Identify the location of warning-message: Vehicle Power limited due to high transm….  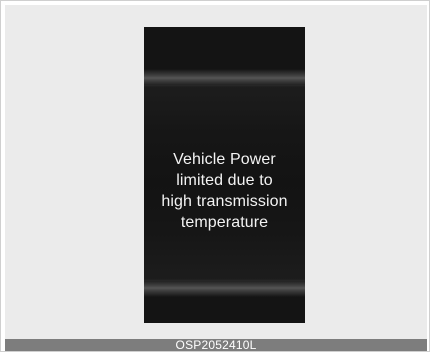
(224, 191).